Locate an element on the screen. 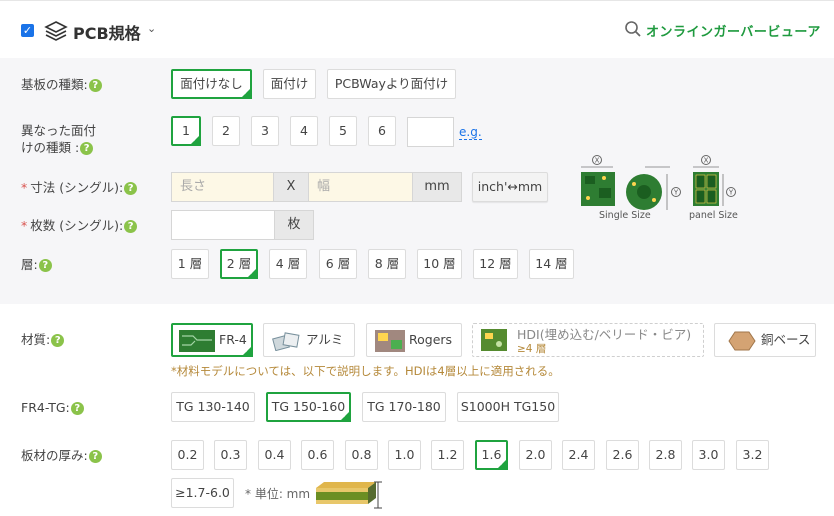 The width and height of the screenshot is (834, 516). layers-option-8: 8 層 is located at coordinates (387, 264).